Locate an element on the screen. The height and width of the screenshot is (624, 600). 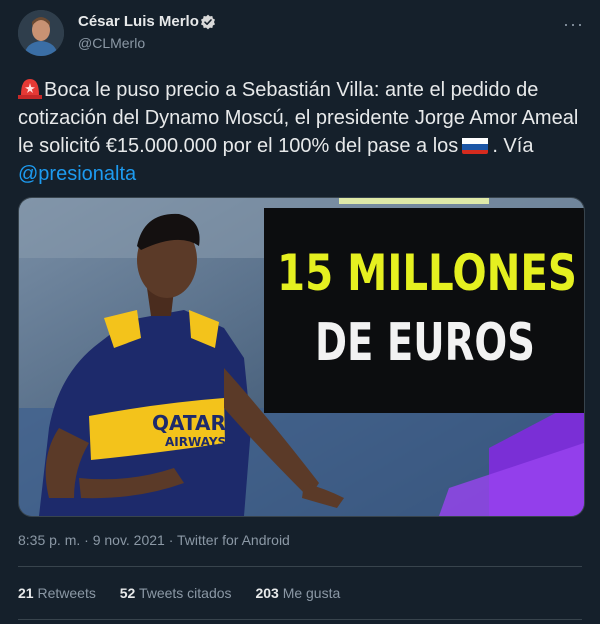
avatar is located at coordinates (41, 33).